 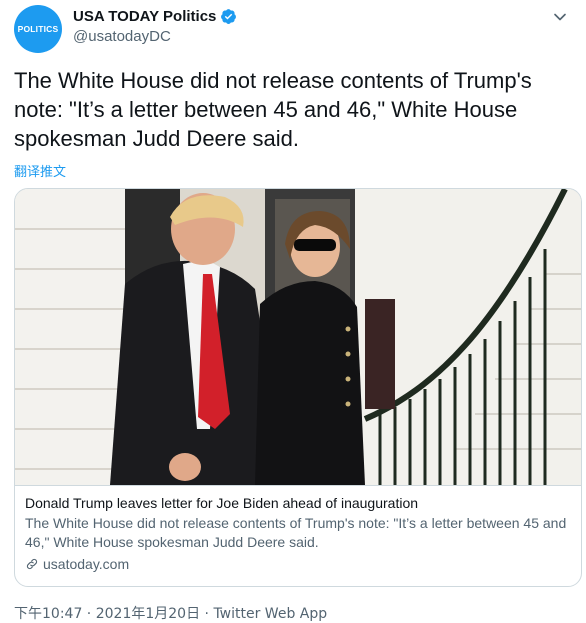 What do you see at coordinates (86, 564) in the screenshot?
I see `card-domain-text: usatoday.com` at bounding box center [86, 564].